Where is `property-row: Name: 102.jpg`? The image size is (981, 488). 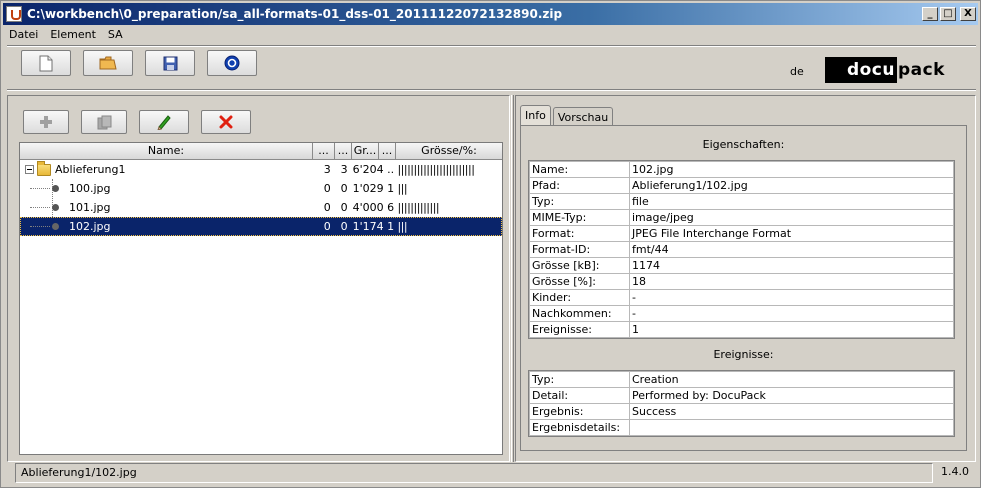
property-row: Name: 102.jpg is located at coordinates (741, 169).